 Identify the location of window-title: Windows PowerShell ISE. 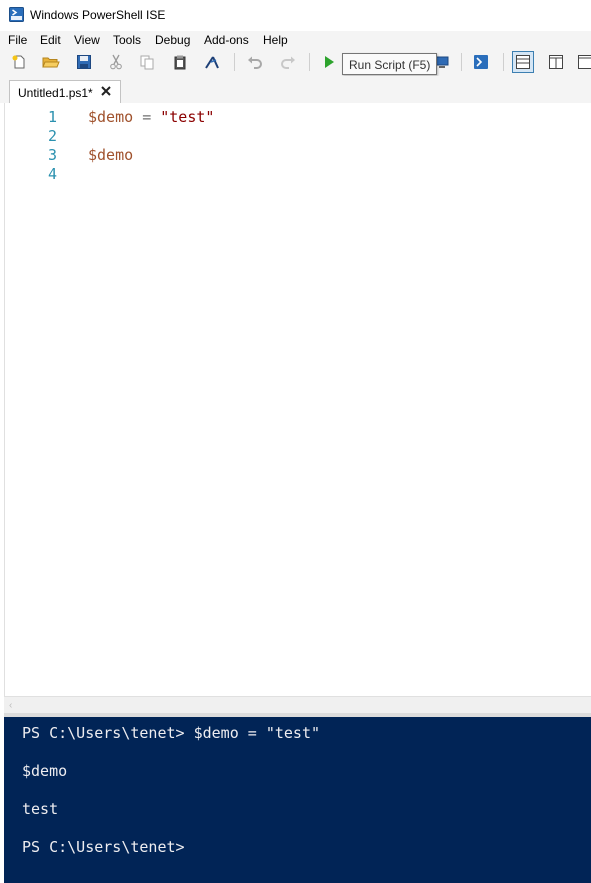
(98, 15).